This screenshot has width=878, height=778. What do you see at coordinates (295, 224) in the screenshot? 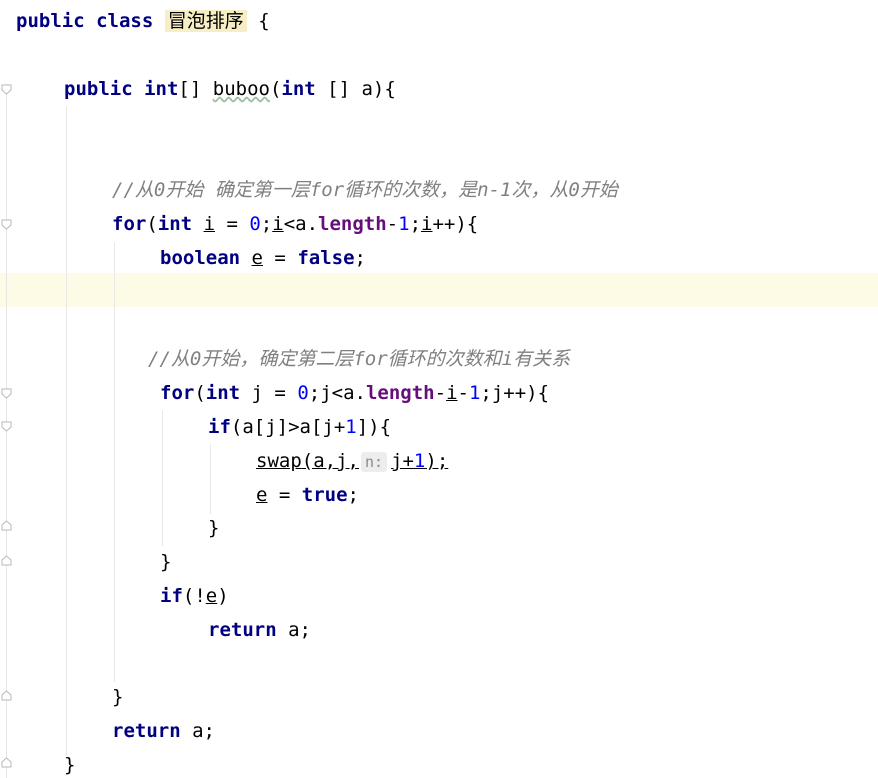
I see `code-line-for-outer: for(int i = 0;i<a.length-1;i++){` at bounding box center [295, 224].